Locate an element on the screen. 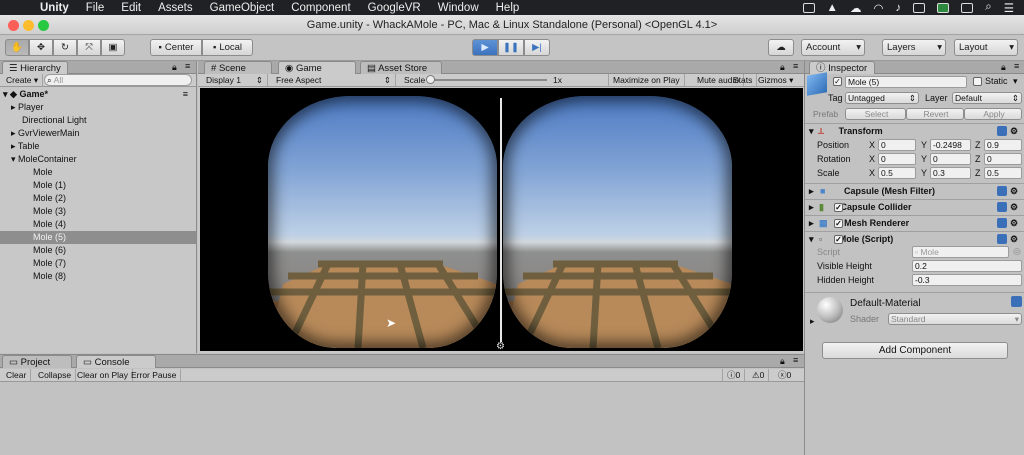  menu-file: File is located at coordinates (95, 8).